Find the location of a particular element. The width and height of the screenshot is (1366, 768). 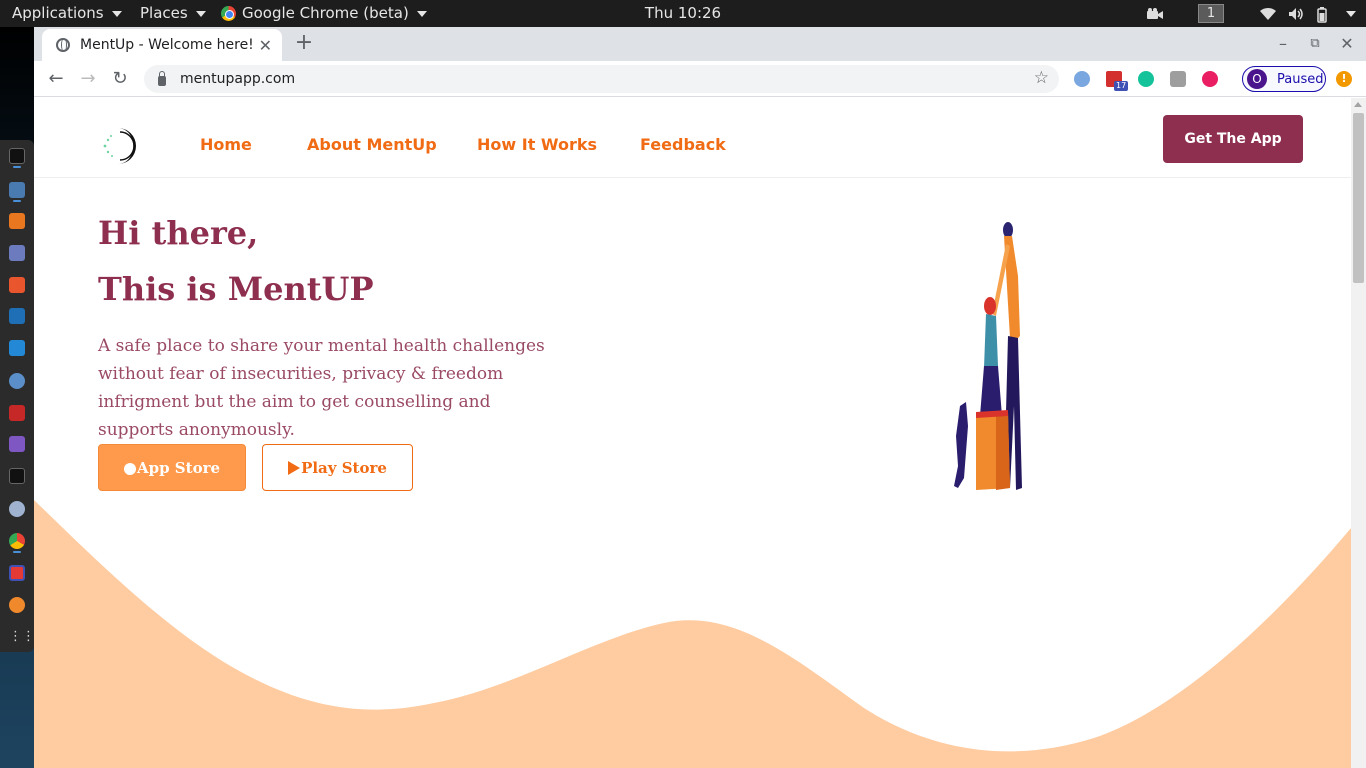

grammarly-icon is located at coordinates (1146, 79).